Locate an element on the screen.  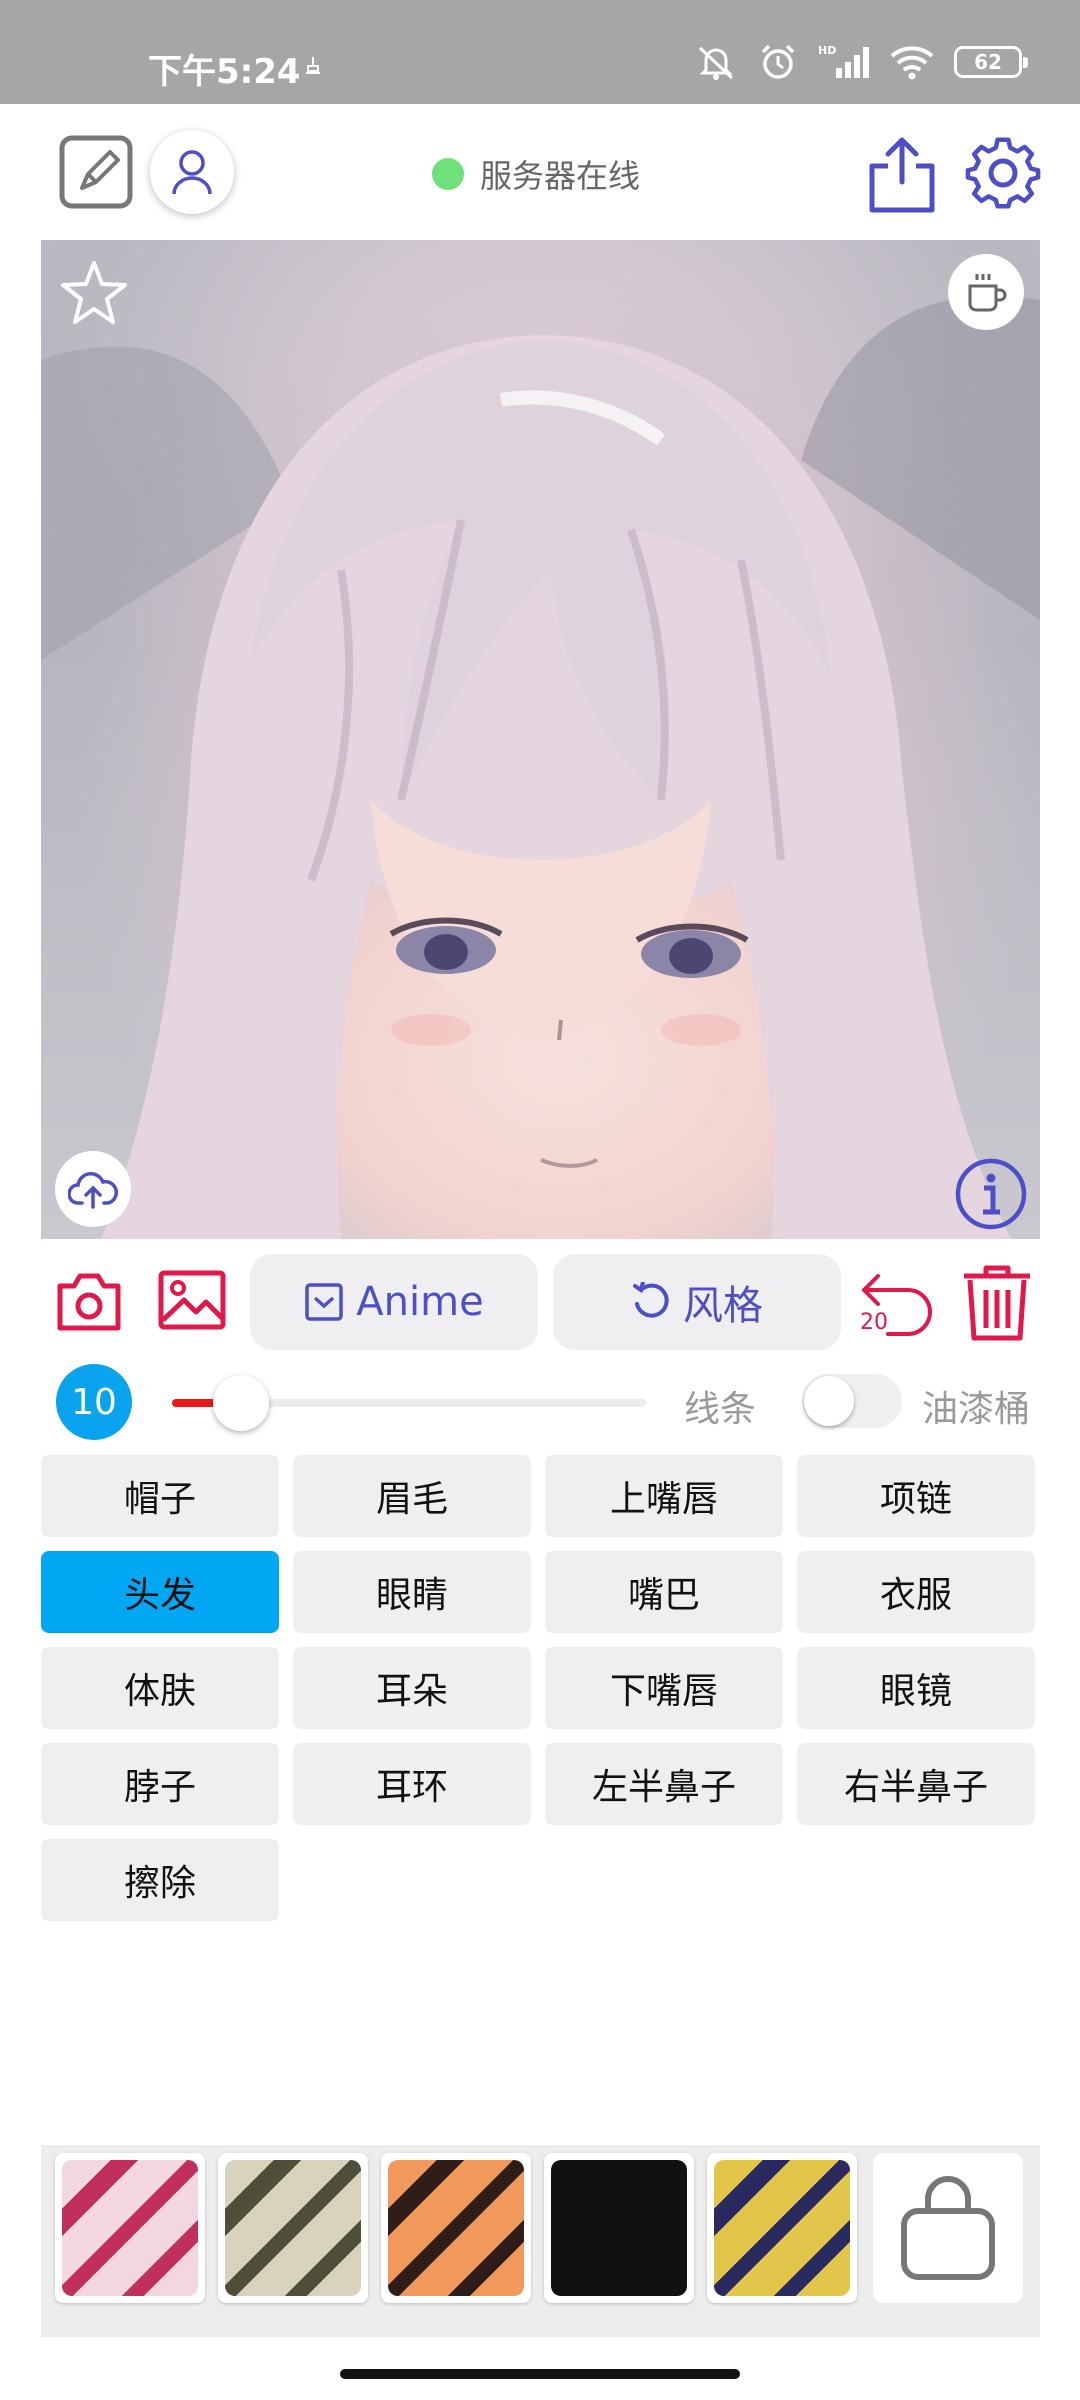
cloud-upload-icon is located at coordinates (93, 1190).